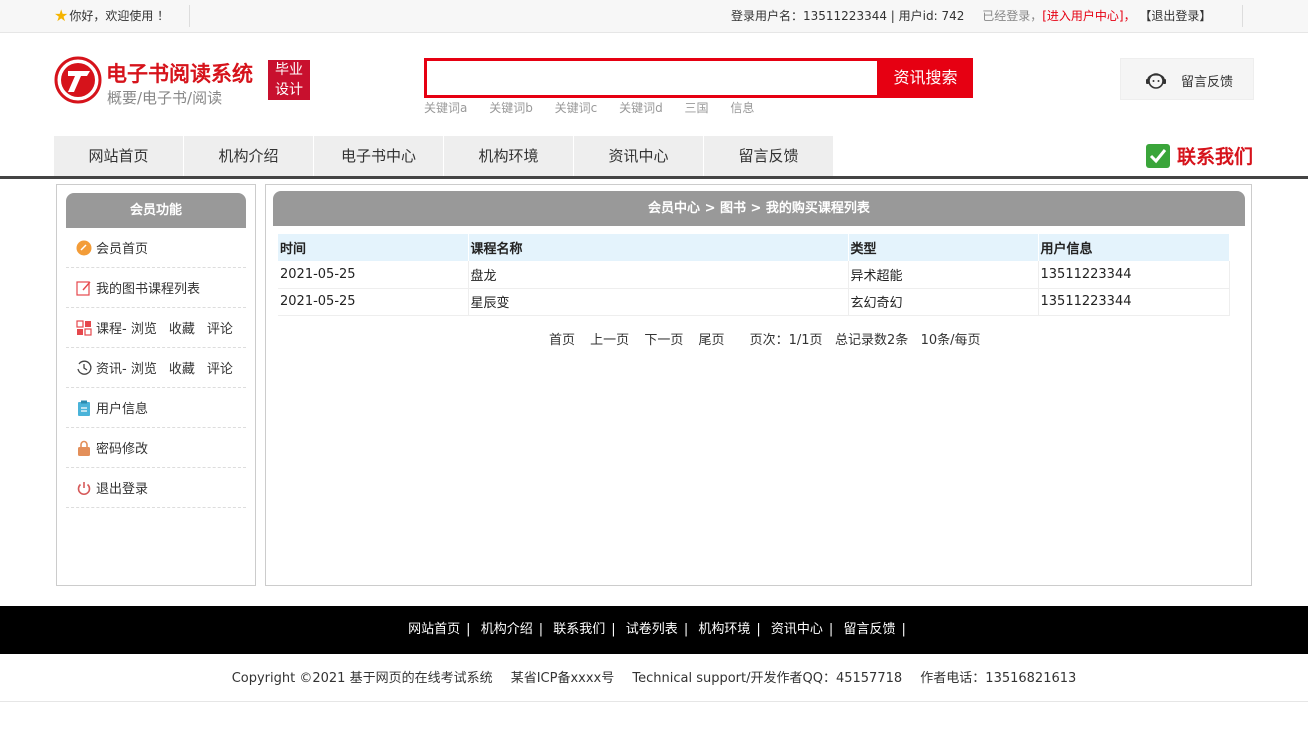 The width and height of the screenshot is (1308, 734). I want to click on enter-user-center-link: [进入用户中心]，, so click(1088, 16).